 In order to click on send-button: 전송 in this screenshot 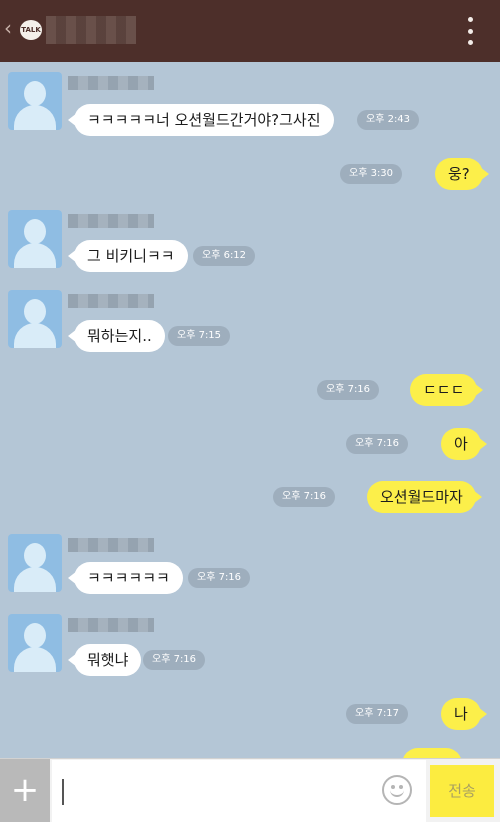, I will do `click(462, 791)`.